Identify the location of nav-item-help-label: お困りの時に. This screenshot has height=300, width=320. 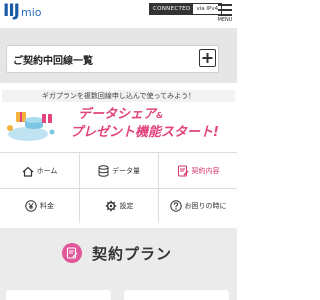
(205, 206).